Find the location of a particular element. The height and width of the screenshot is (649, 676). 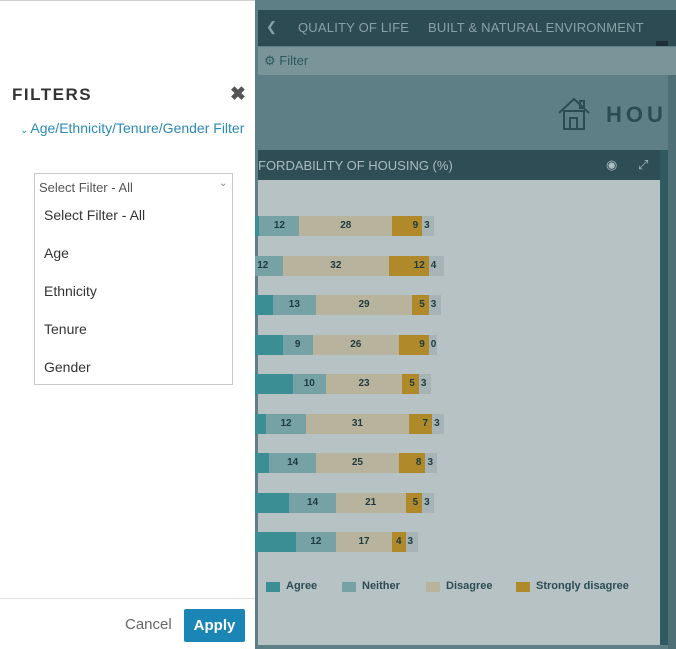

legend-label: Disagree is located at coordinates (469, 586).